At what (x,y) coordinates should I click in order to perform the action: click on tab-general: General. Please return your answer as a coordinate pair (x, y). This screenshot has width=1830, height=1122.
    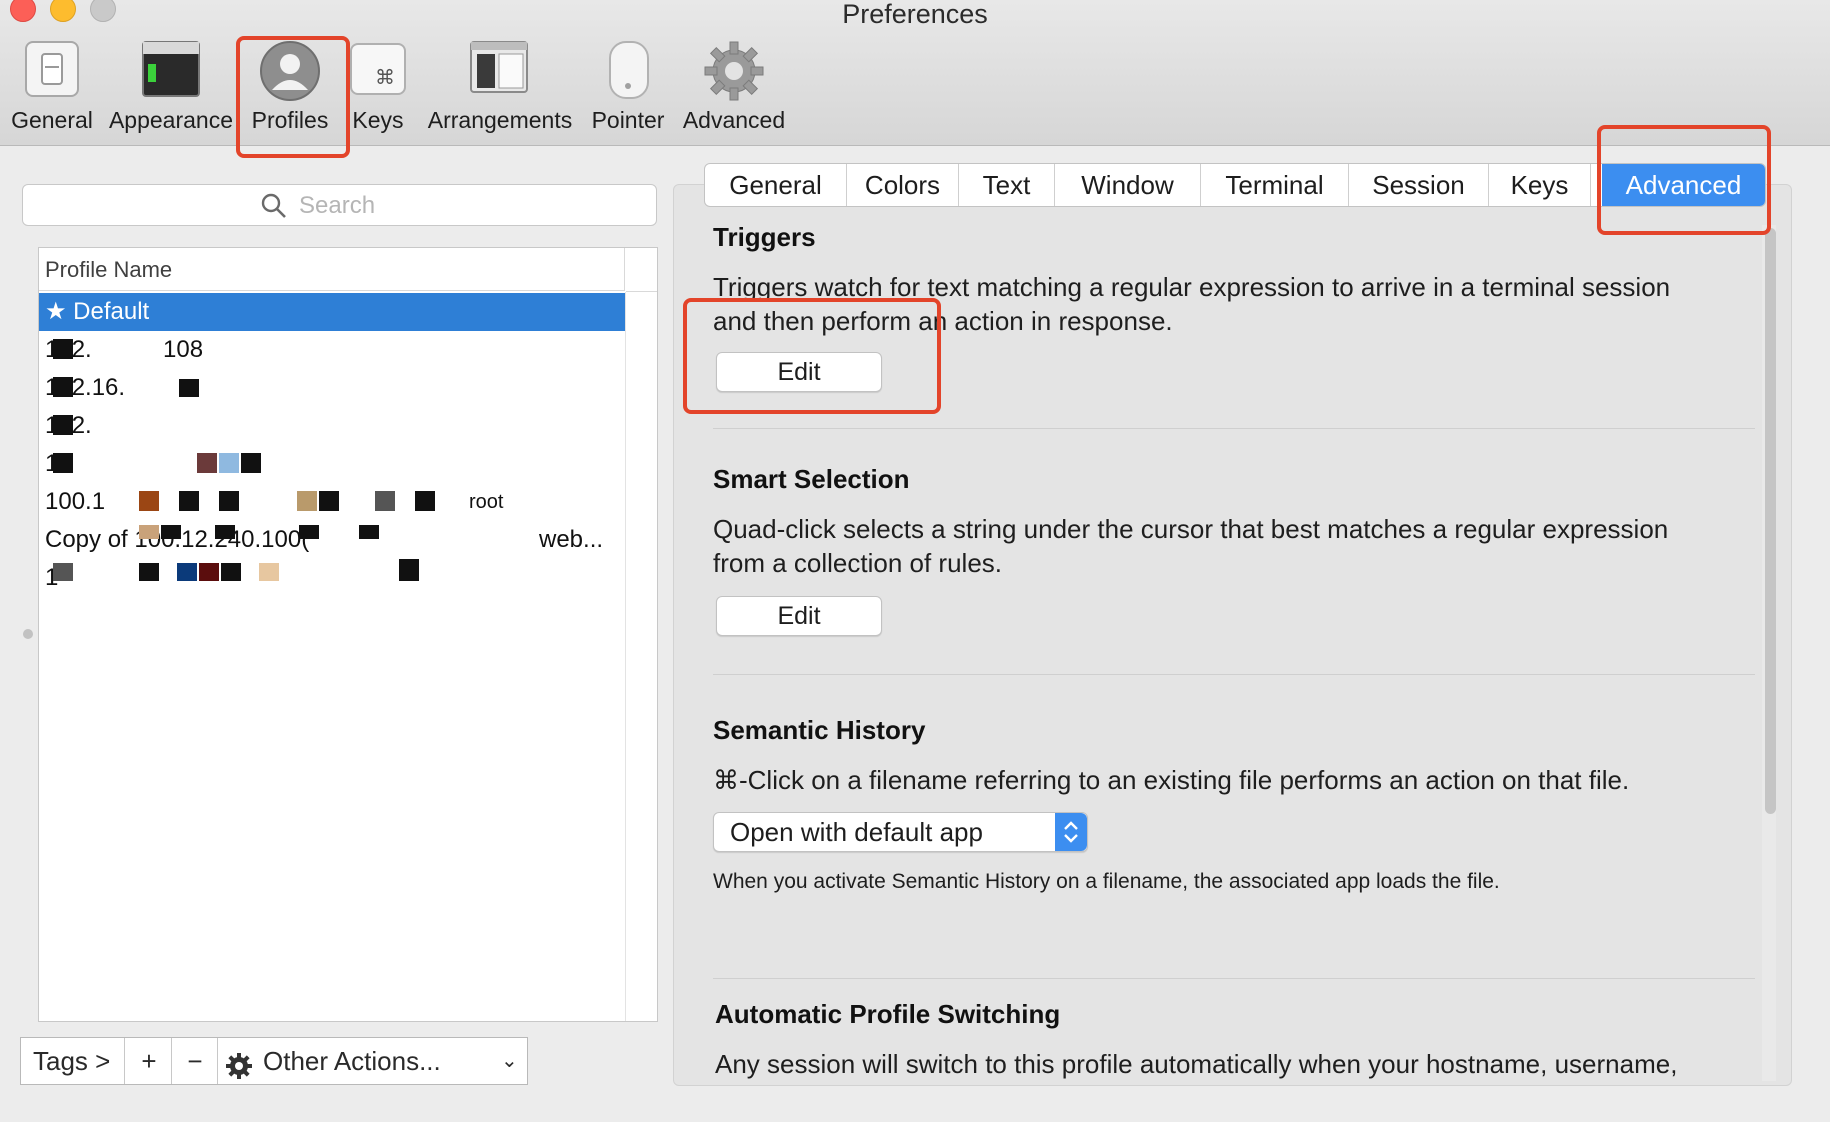
    Looking at the image, I should click on (776, 185).